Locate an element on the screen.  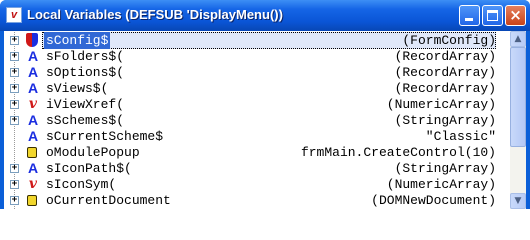
window-title: Local Variables (DEFSUB 'DisplayMenu()) is located at coordinates (155, 14).